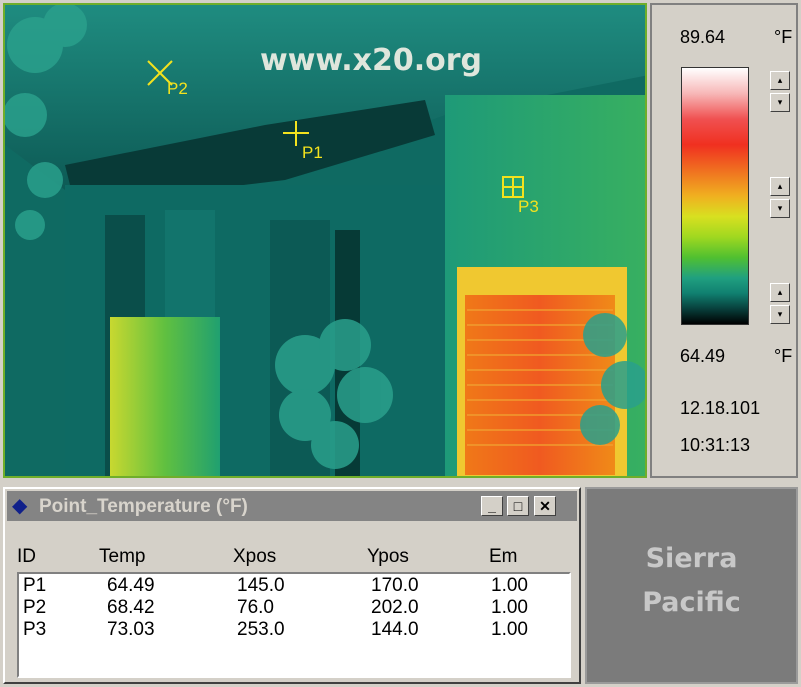 This screenshot has height=687, width=801. Describe the element at coordinates (703, 37) in the screenshot. I see `max-temp-value: 89.64` at that location.